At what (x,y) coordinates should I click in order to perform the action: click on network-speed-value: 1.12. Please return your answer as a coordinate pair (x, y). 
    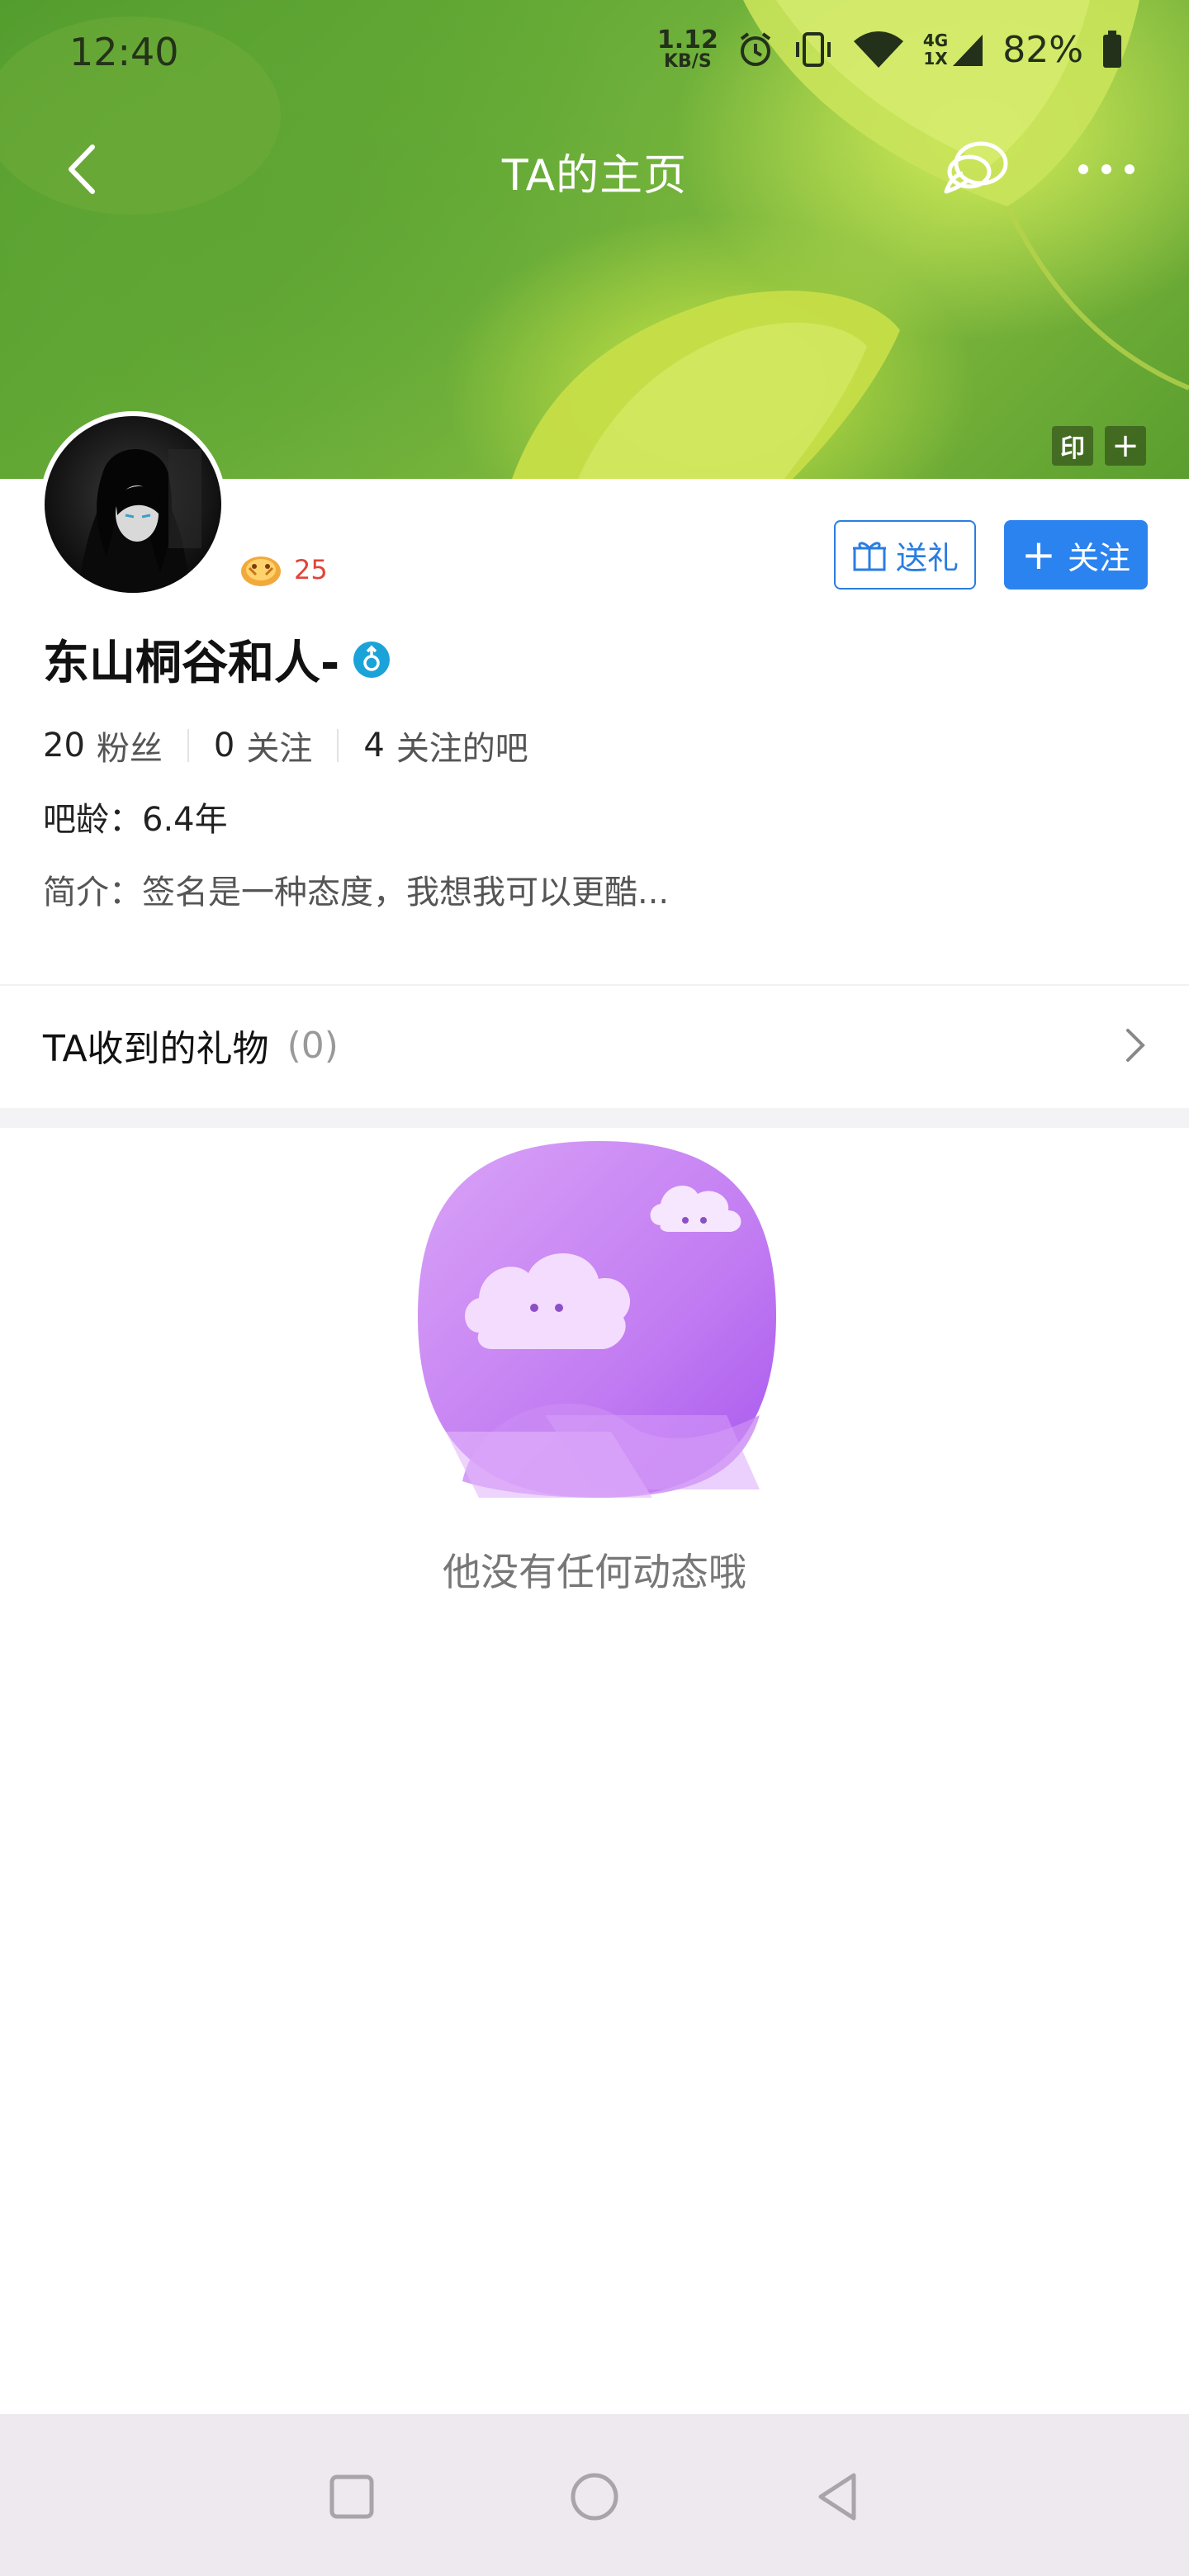
    Looking at the image, I should click on (687, 40).